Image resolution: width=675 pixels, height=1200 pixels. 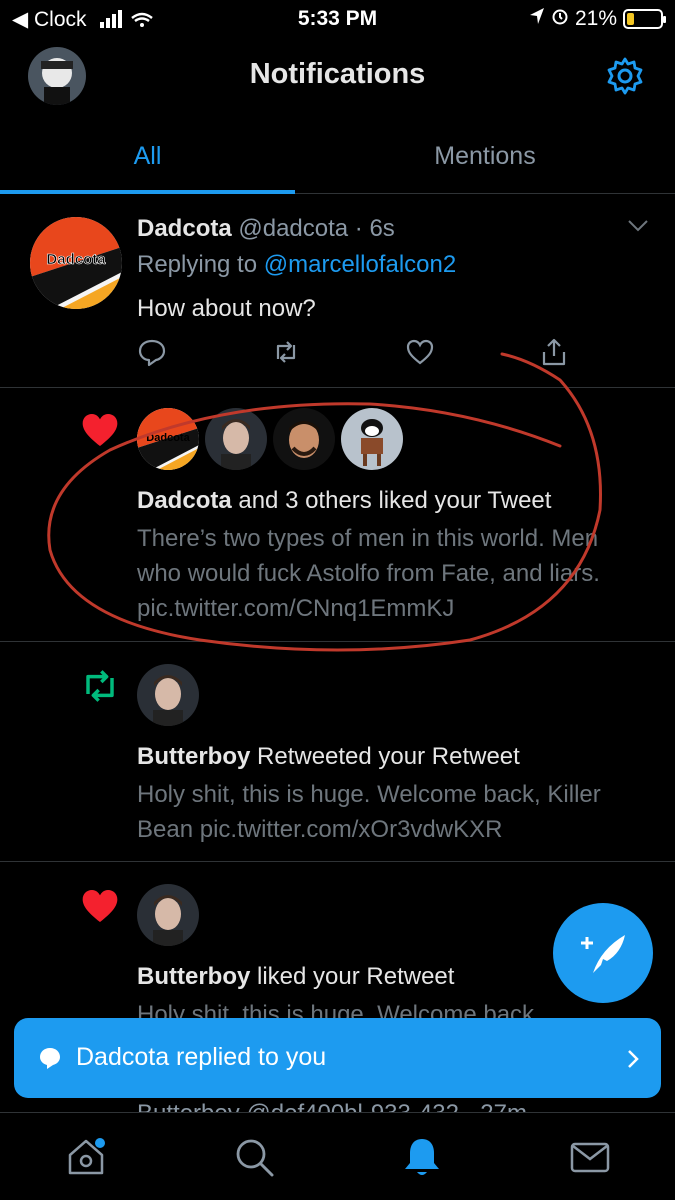 I want to click on tweet-author: Dadcota, so click(x=184, y=228).